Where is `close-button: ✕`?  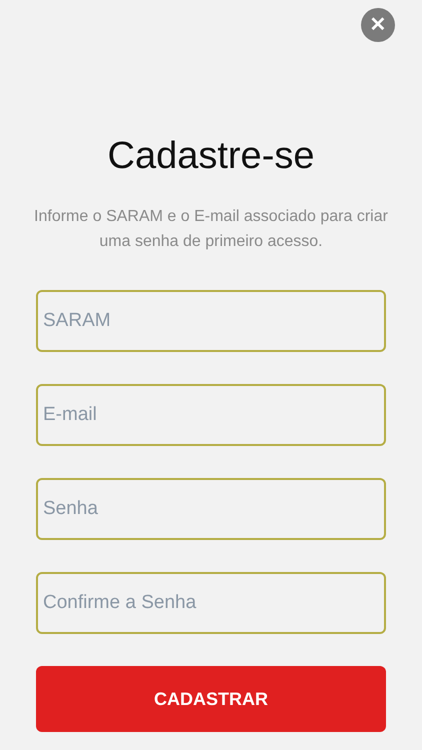 close-button: ✕ is located at coordinates (378, 25).